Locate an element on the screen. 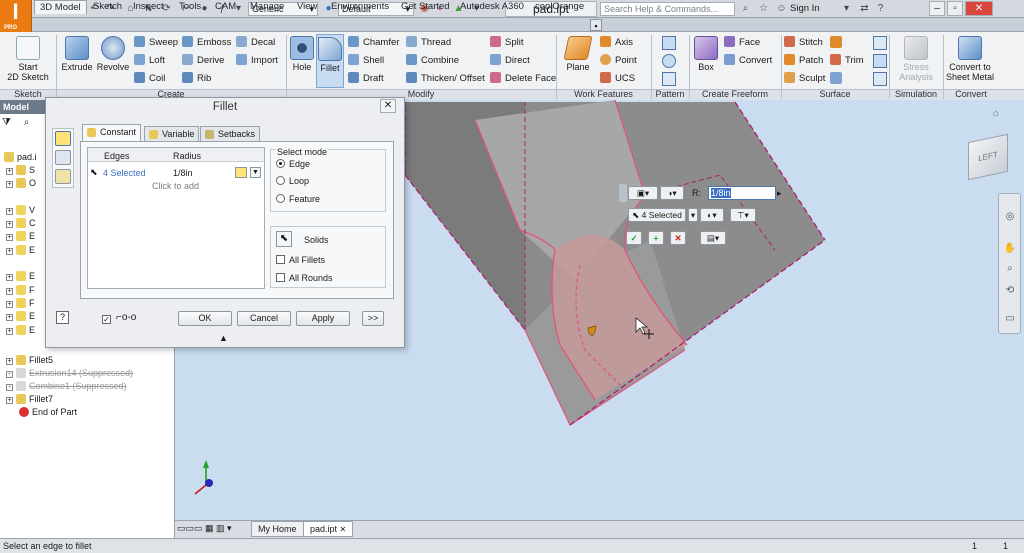 The height and width of the screenshot is (553, 1024). browser-item: + F is located at coordinates (20, 290).